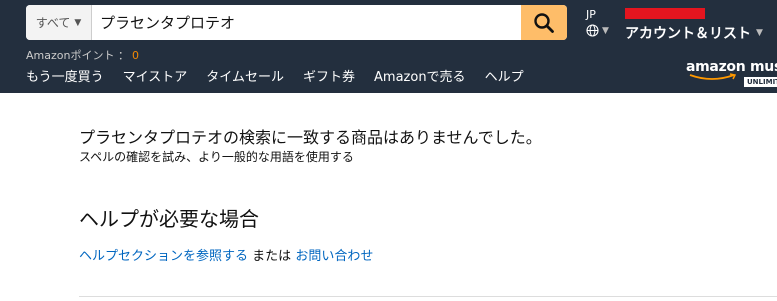  What do you see at coordinates (216, 157) in the screenshot?
I see `search-tip: スペルの確認を試み、より一般的な用語を使用する` at bounding box center [216, 157].